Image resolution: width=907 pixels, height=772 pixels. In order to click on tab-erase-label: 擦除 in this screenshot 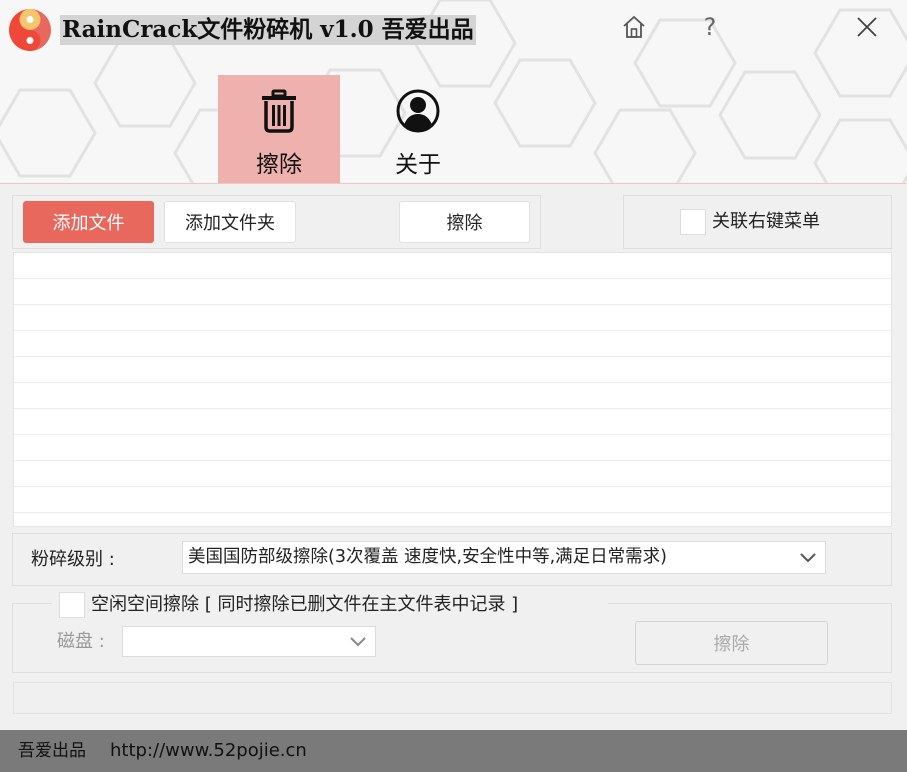, I will do `click(279, 165)`.